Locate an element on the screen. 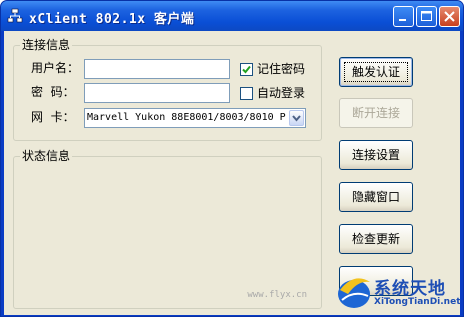 The image size is (464, 317). network-icon is located at coordinates (15, 15).